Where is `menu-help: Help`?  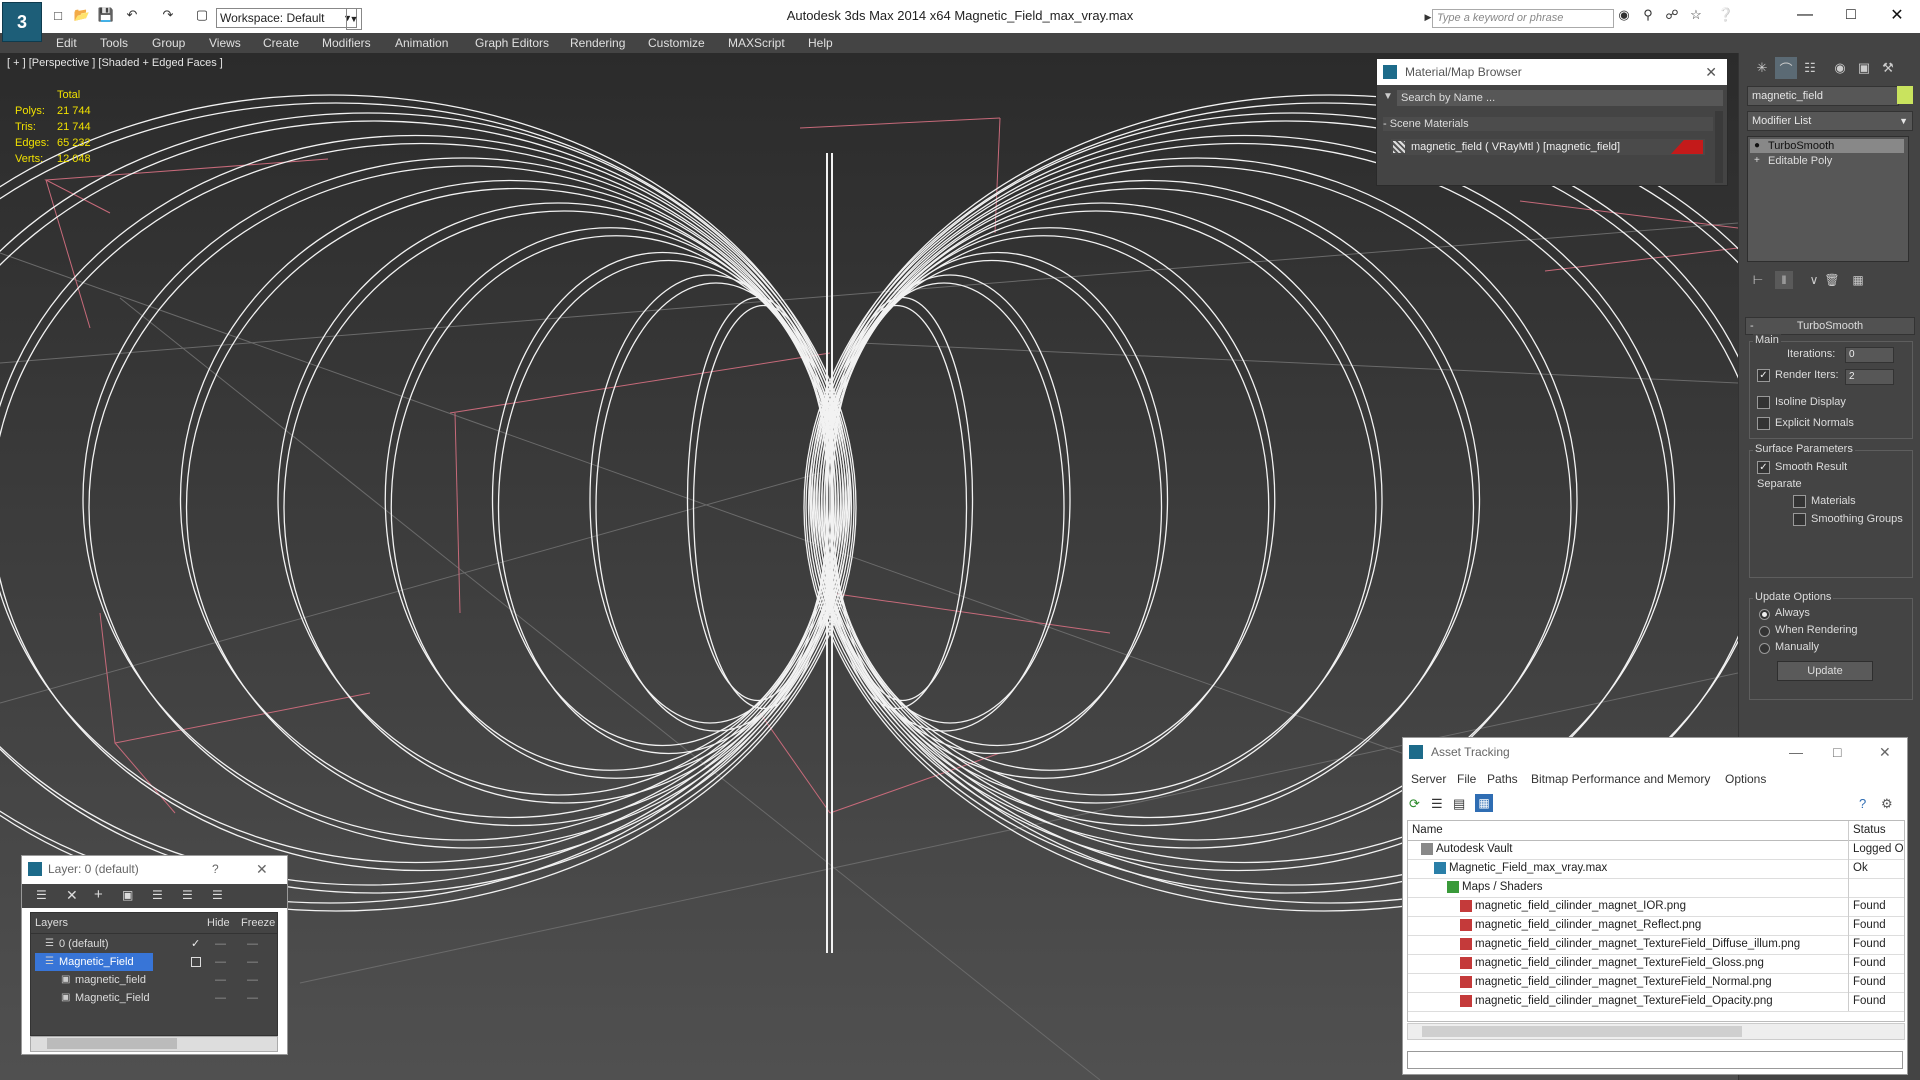
menu-help: Help is located at coordinates (820, 43).